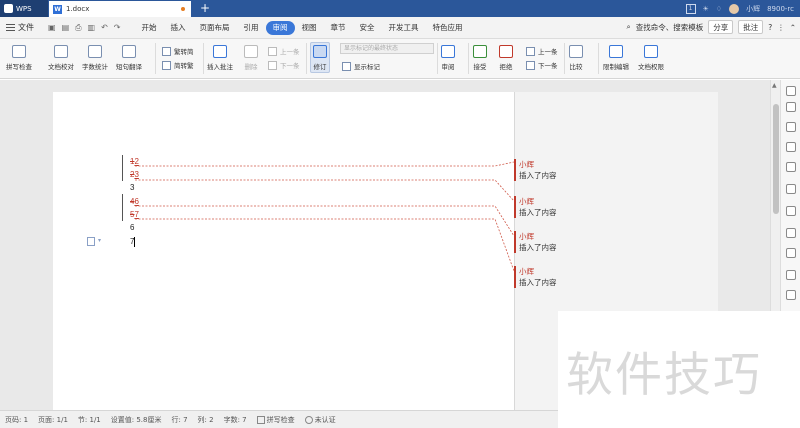  I want to click on stamp-icon, so click(791, 167).